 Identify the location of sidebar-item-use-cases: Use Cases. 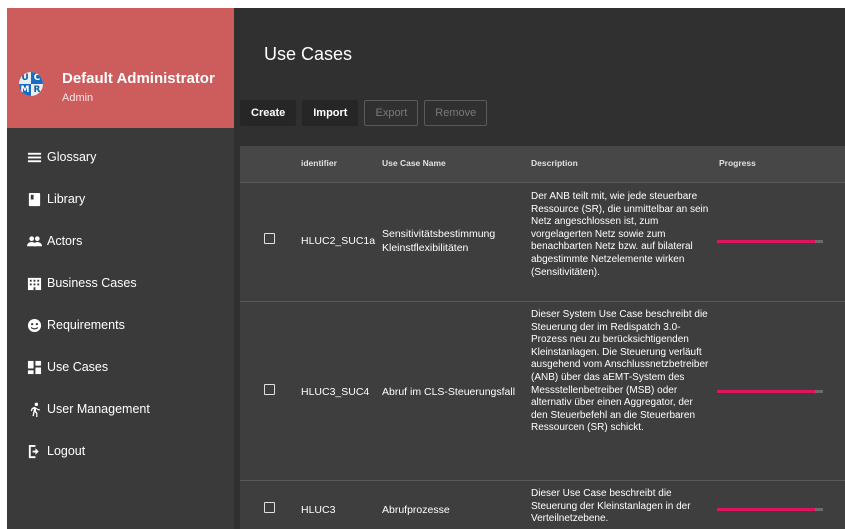
(120, 367).